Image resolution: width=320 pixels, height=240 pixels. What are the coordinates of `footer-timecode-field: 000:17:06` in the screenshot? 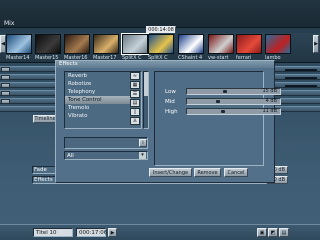 It's located at (92, 232).